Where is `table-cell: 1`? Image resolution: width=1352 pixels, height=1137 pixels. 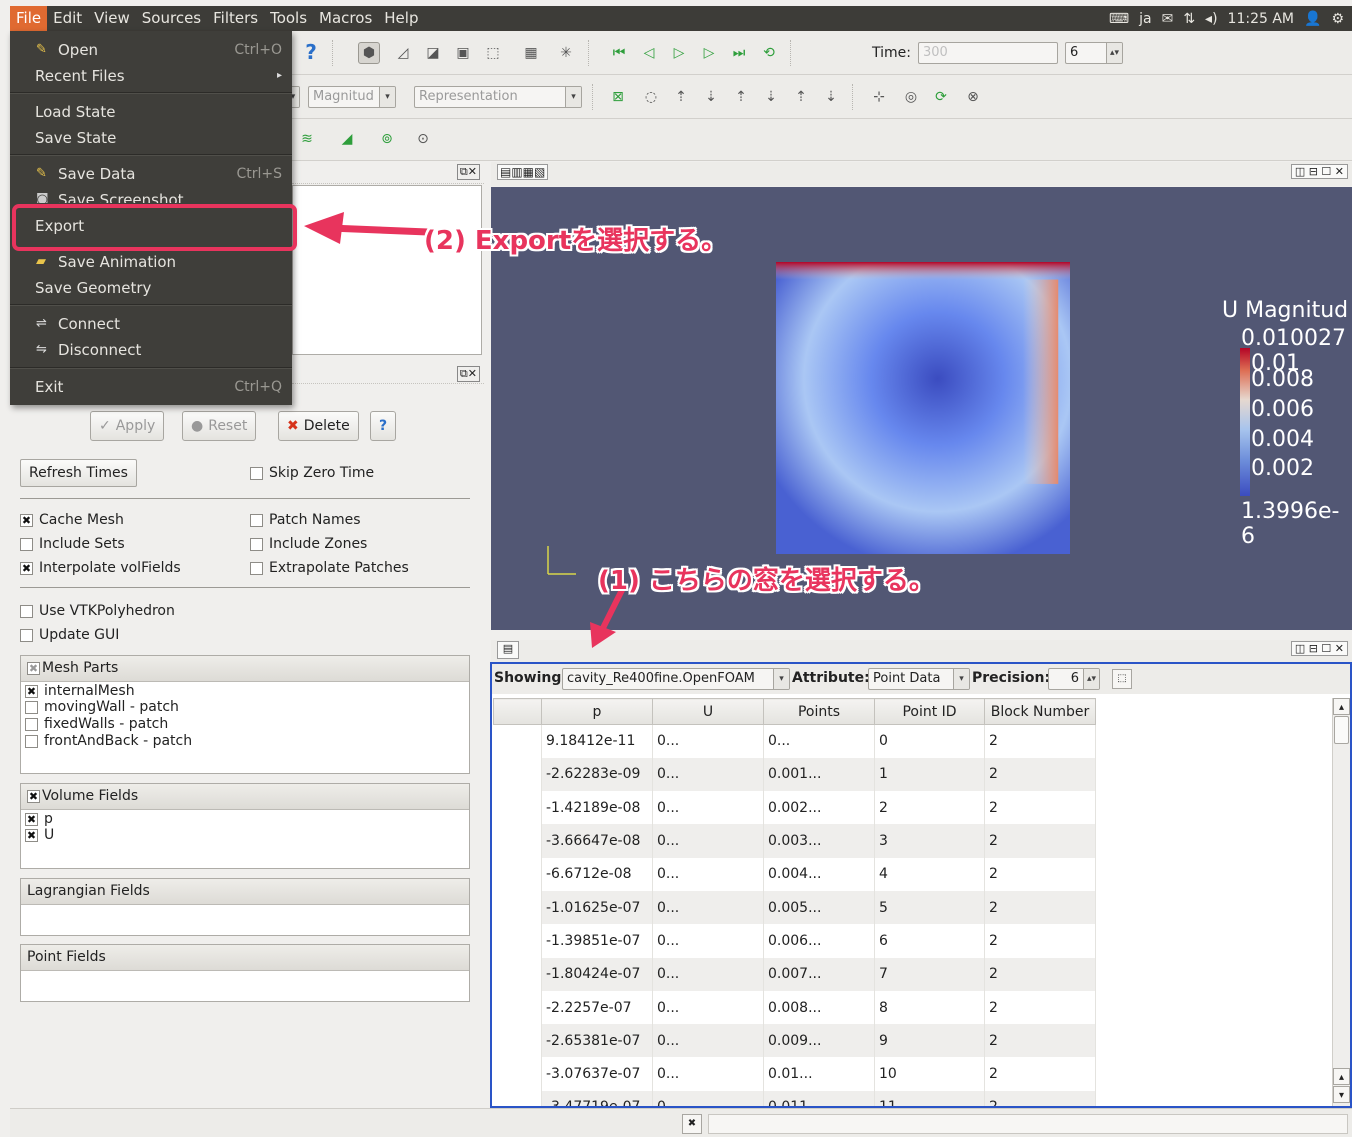 table-cell: 1 is located at coordinates (929, 774).